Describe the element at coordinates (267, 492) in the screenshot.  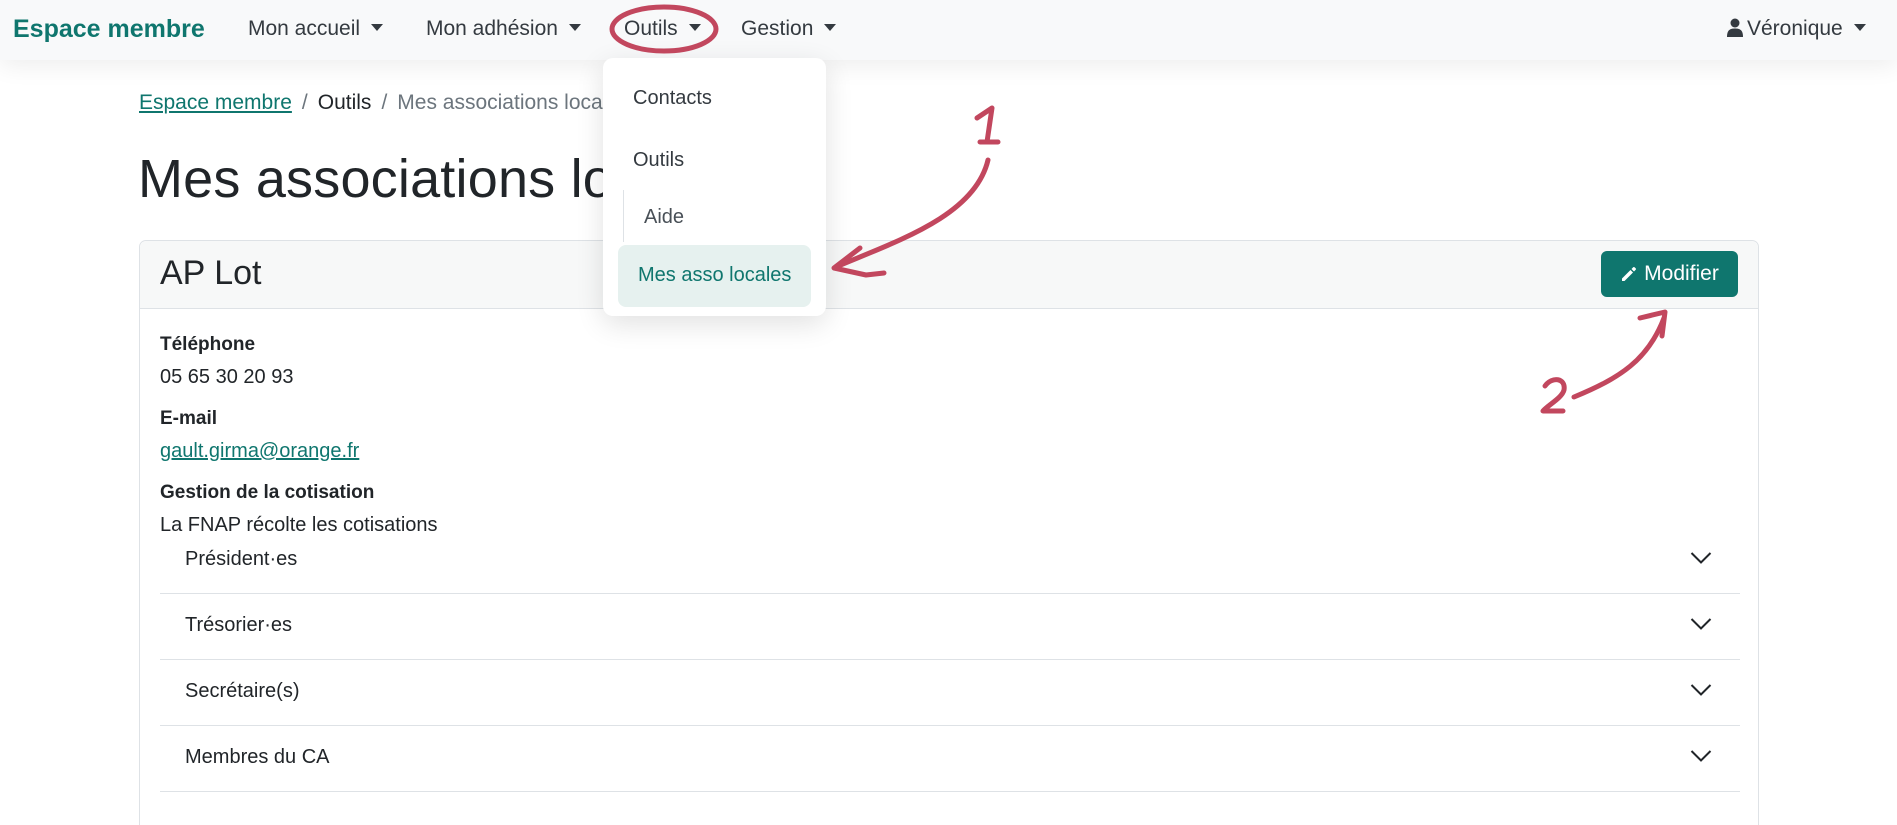
I see `cotisation-label: Gestion de la cotisation` at that location.